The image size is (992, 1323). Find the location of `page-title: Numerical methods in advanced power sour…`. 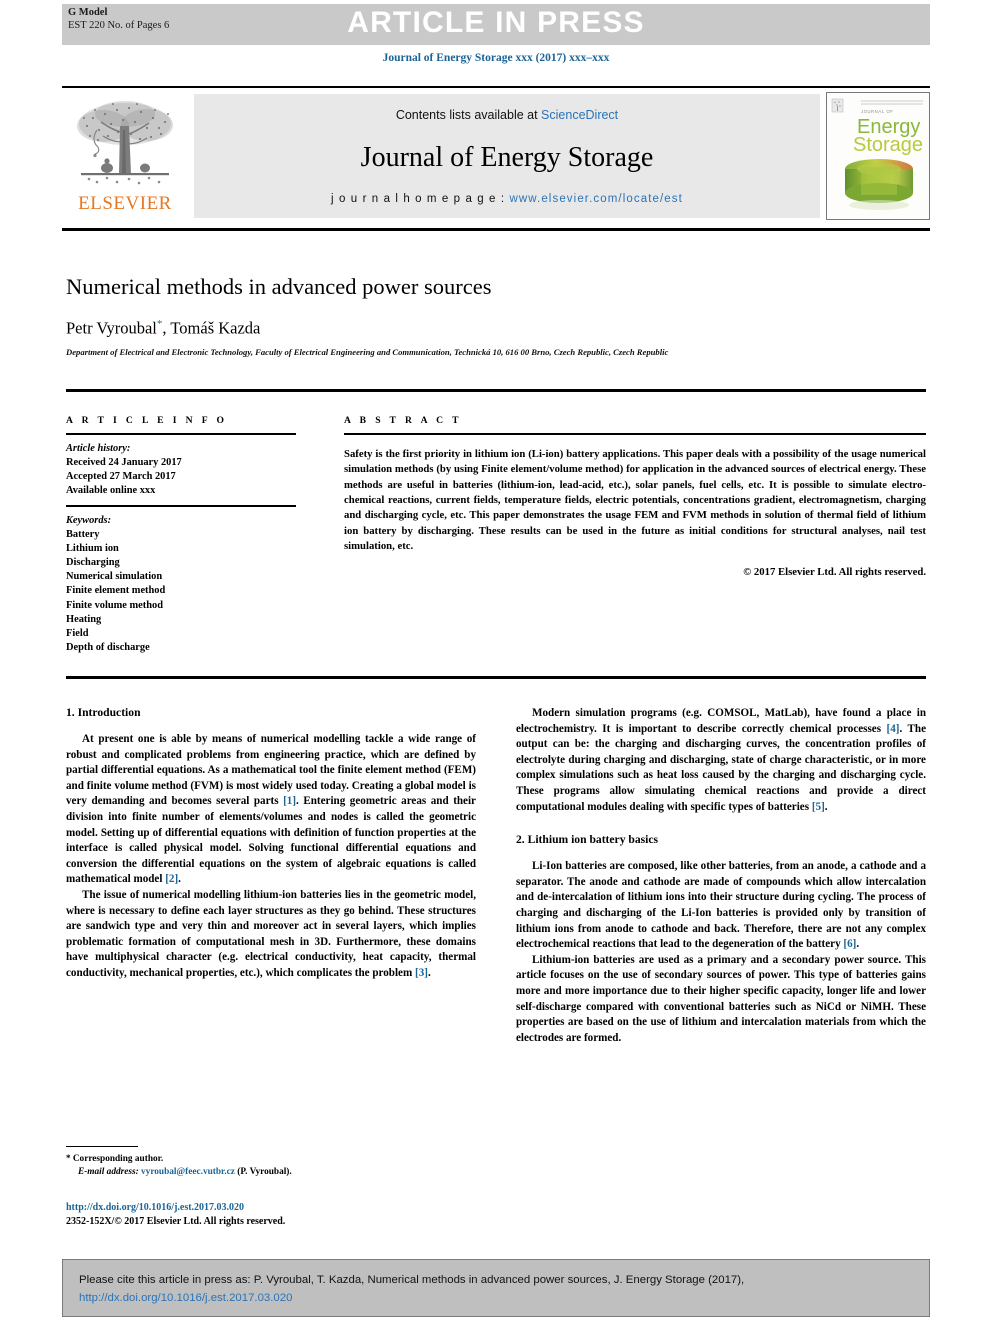

page-title: Numerical methods in advanced power sour… is located at coordinates (279, 286).